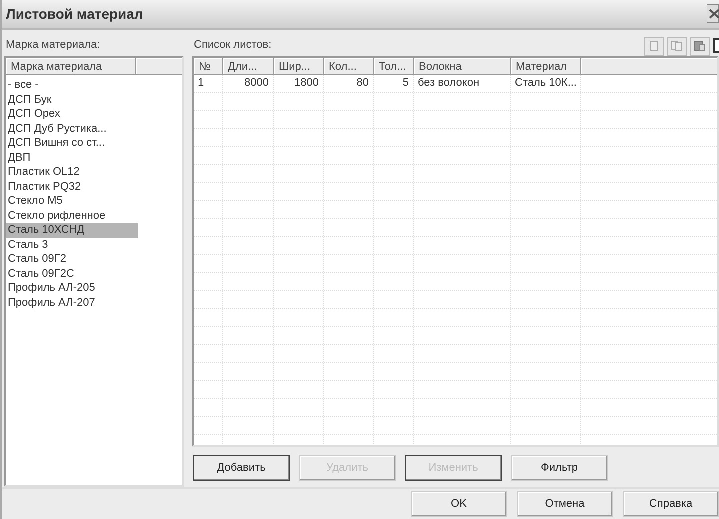 The image size is (719, 519). I want to click on dialog-button: Отмена, so click(565, 504).